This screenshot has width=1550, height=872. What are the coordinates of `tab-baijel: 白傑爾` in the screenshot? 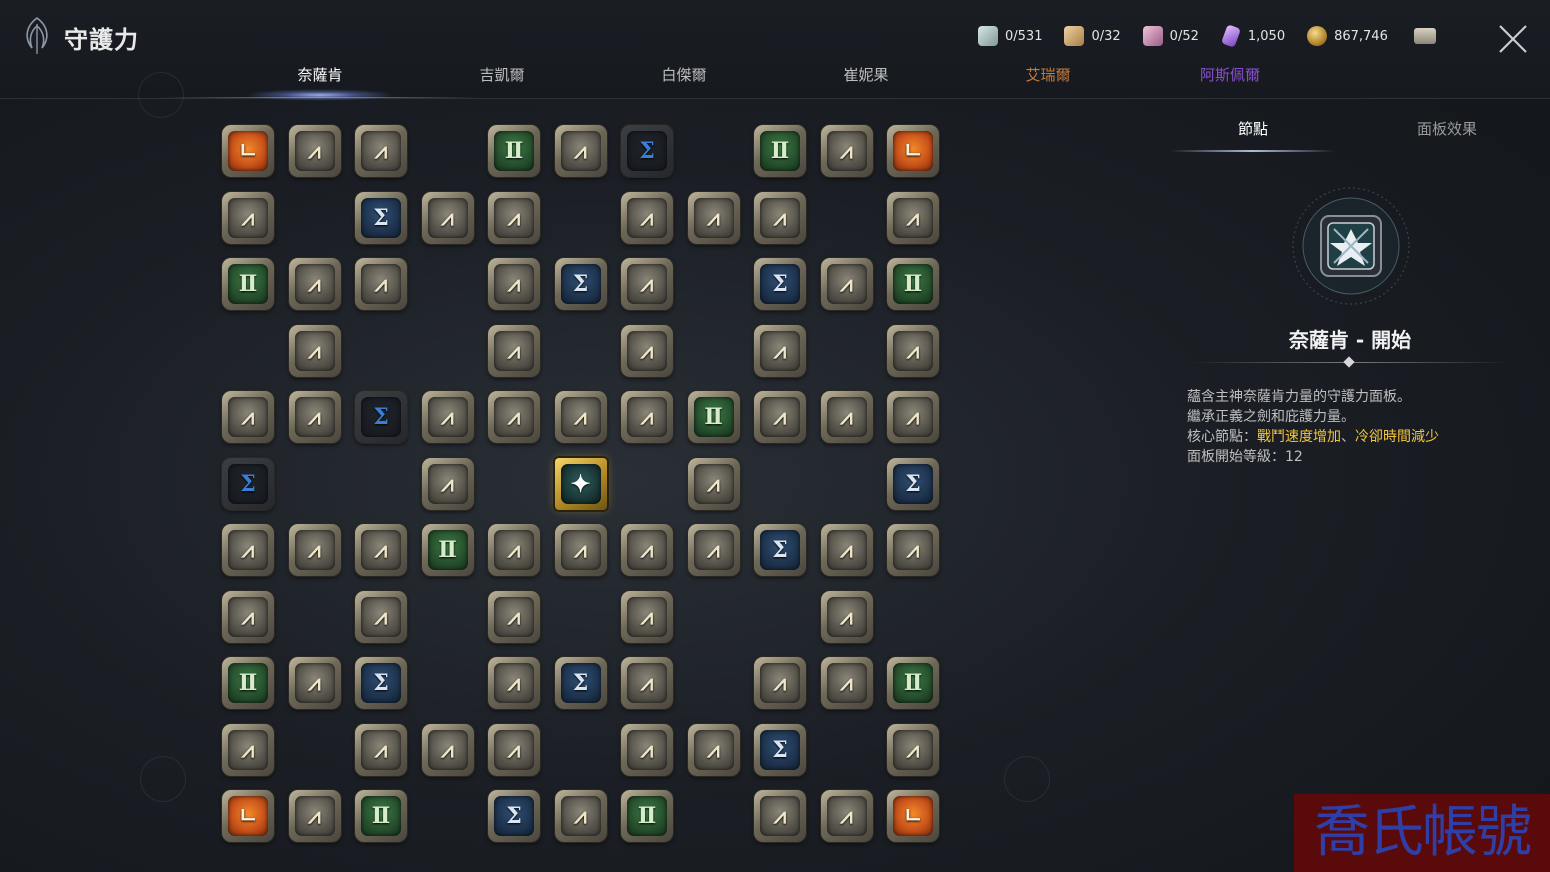 It's located at (684, 74).